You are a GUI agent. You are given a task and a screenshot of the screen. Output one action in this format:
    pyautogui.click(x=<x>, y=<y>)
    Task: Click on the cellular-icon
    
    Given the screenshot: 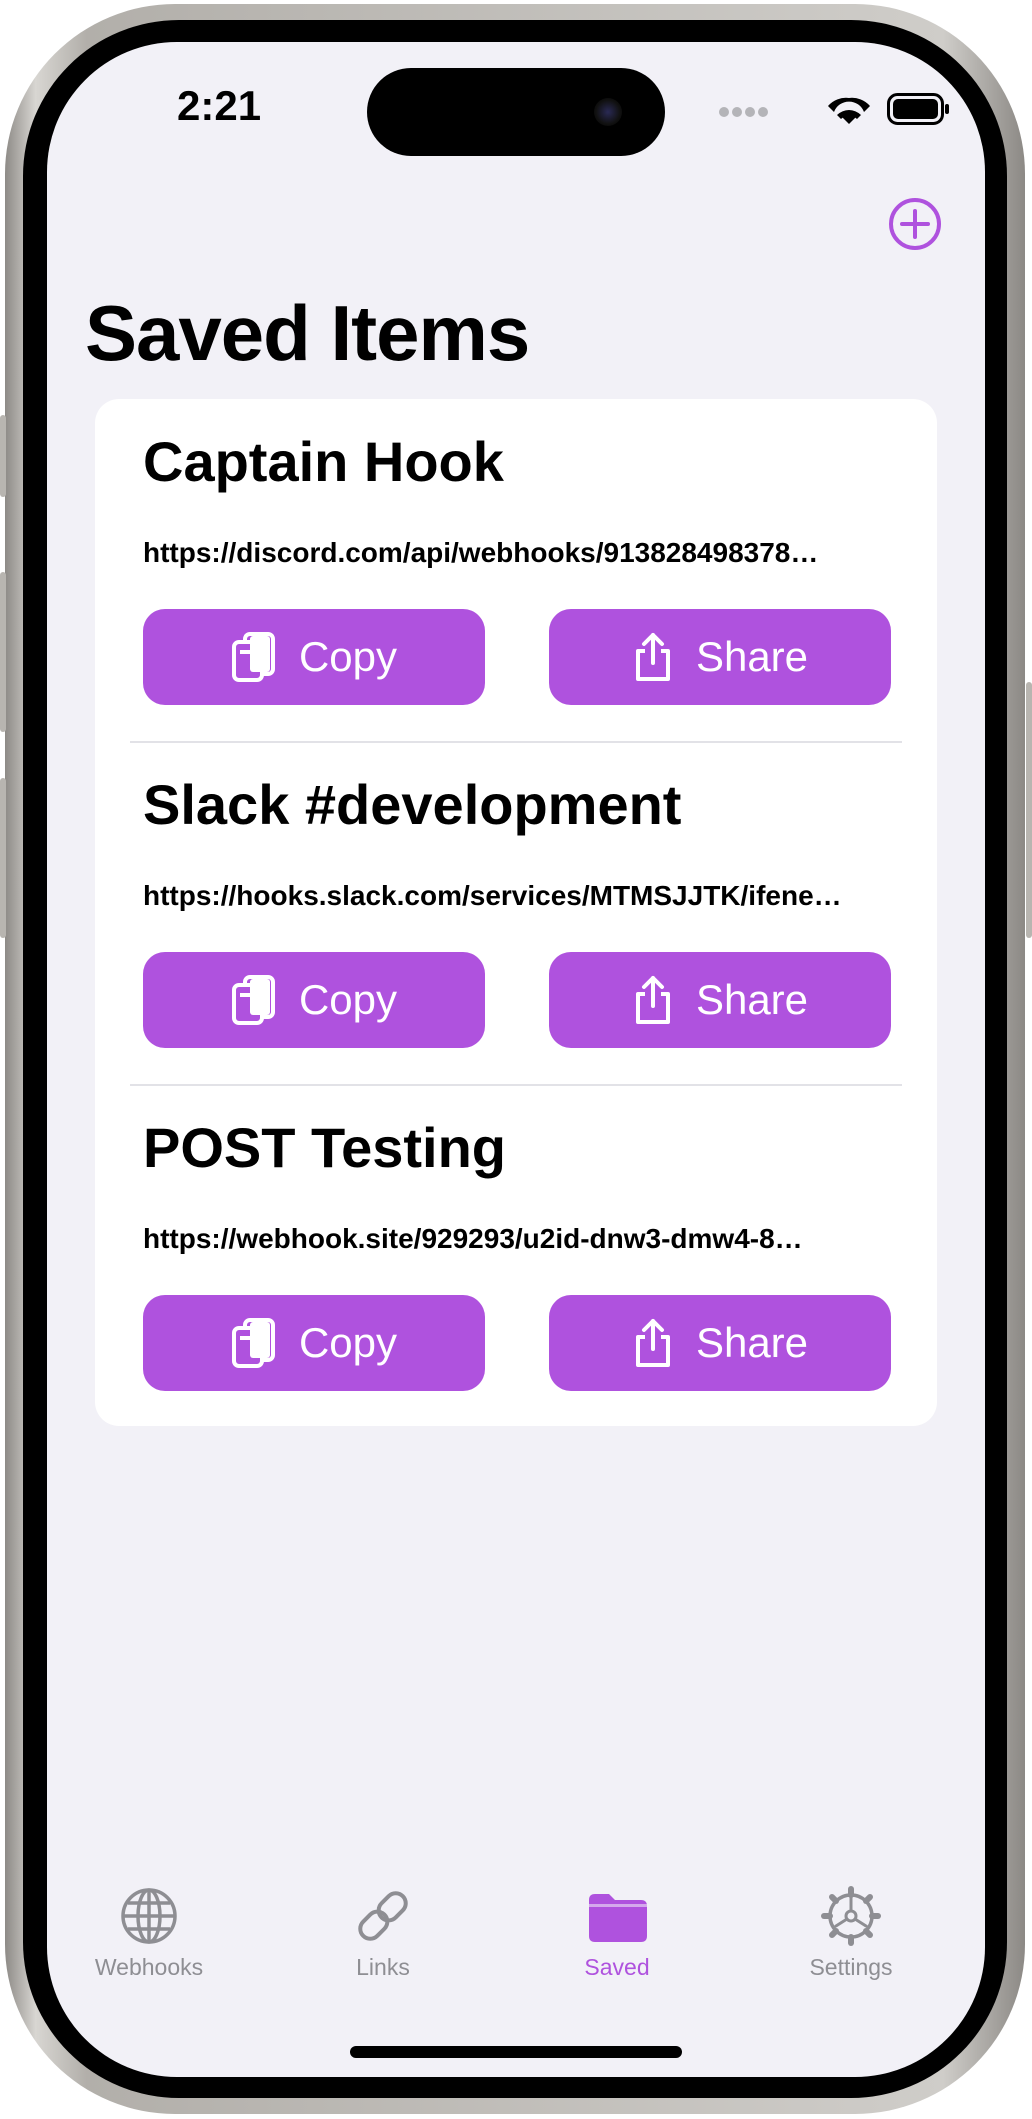 What is the action you would take?
    pyautogui.click(x=743, y=112)
    